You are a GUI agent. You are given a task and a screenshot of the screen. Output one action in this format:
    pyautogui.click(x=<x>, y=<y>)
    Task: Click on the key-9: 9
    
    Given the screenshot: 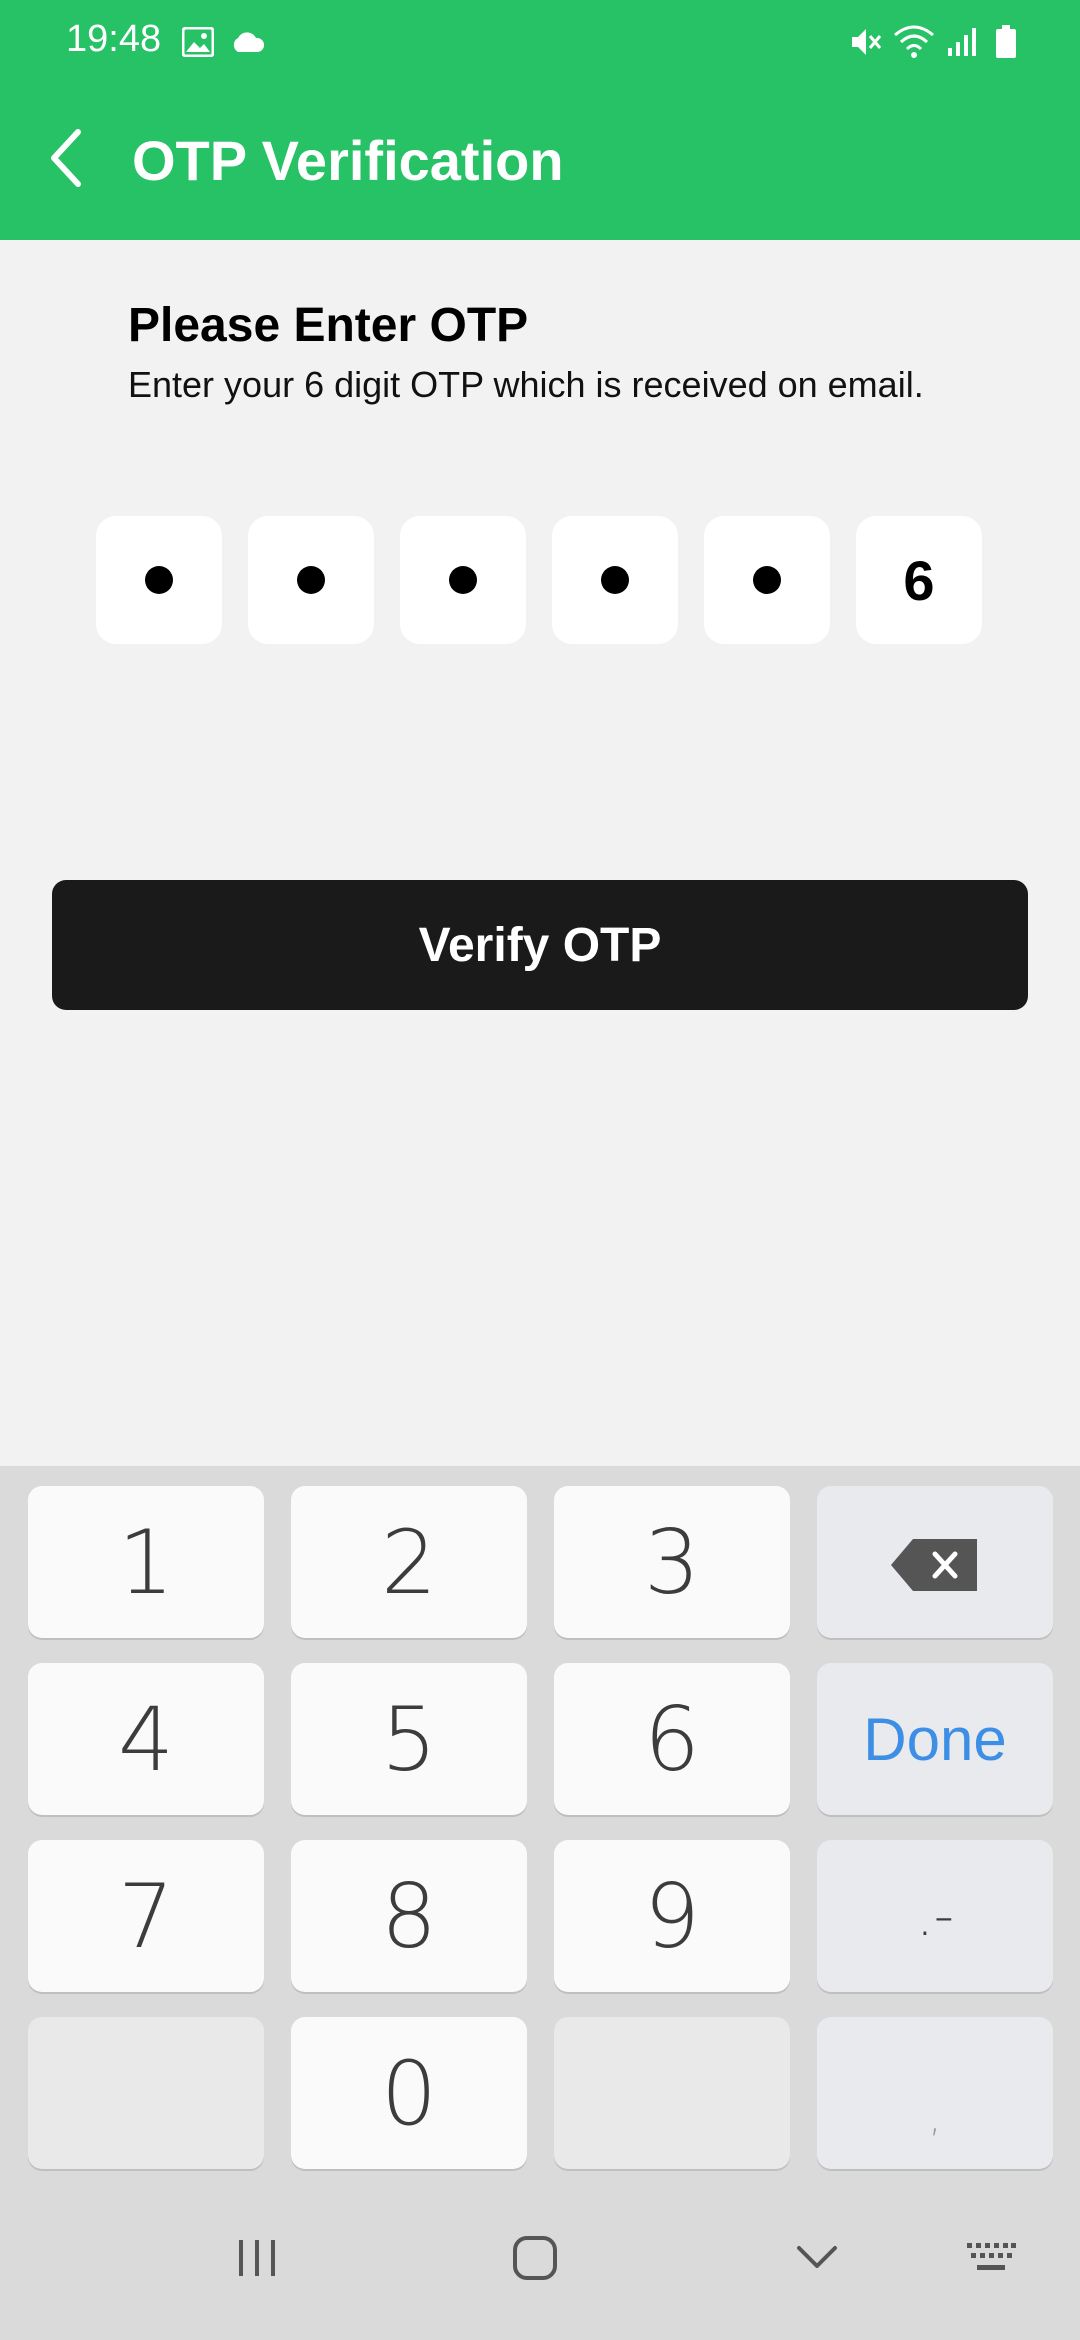 What is the action you would take?
    pyautogui.click(x=672, y=1916)
    